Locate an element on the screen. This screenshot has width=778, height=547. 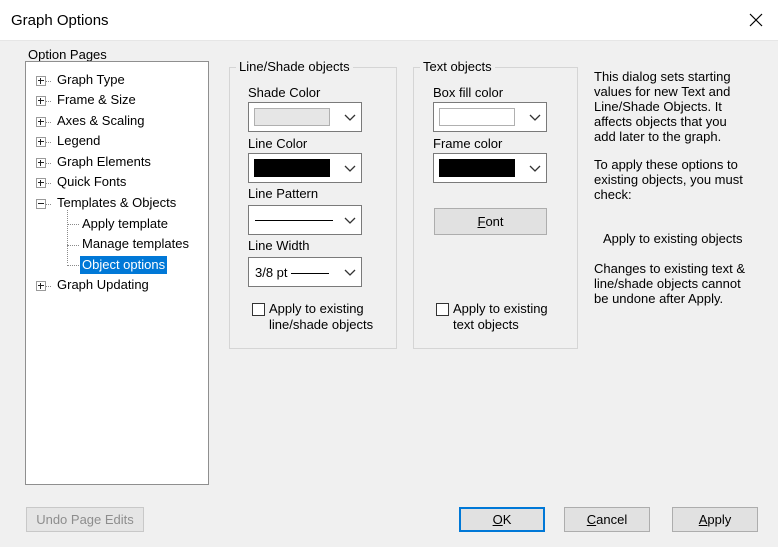
line-pattern-dropdown is located at coordinates (305, 220).